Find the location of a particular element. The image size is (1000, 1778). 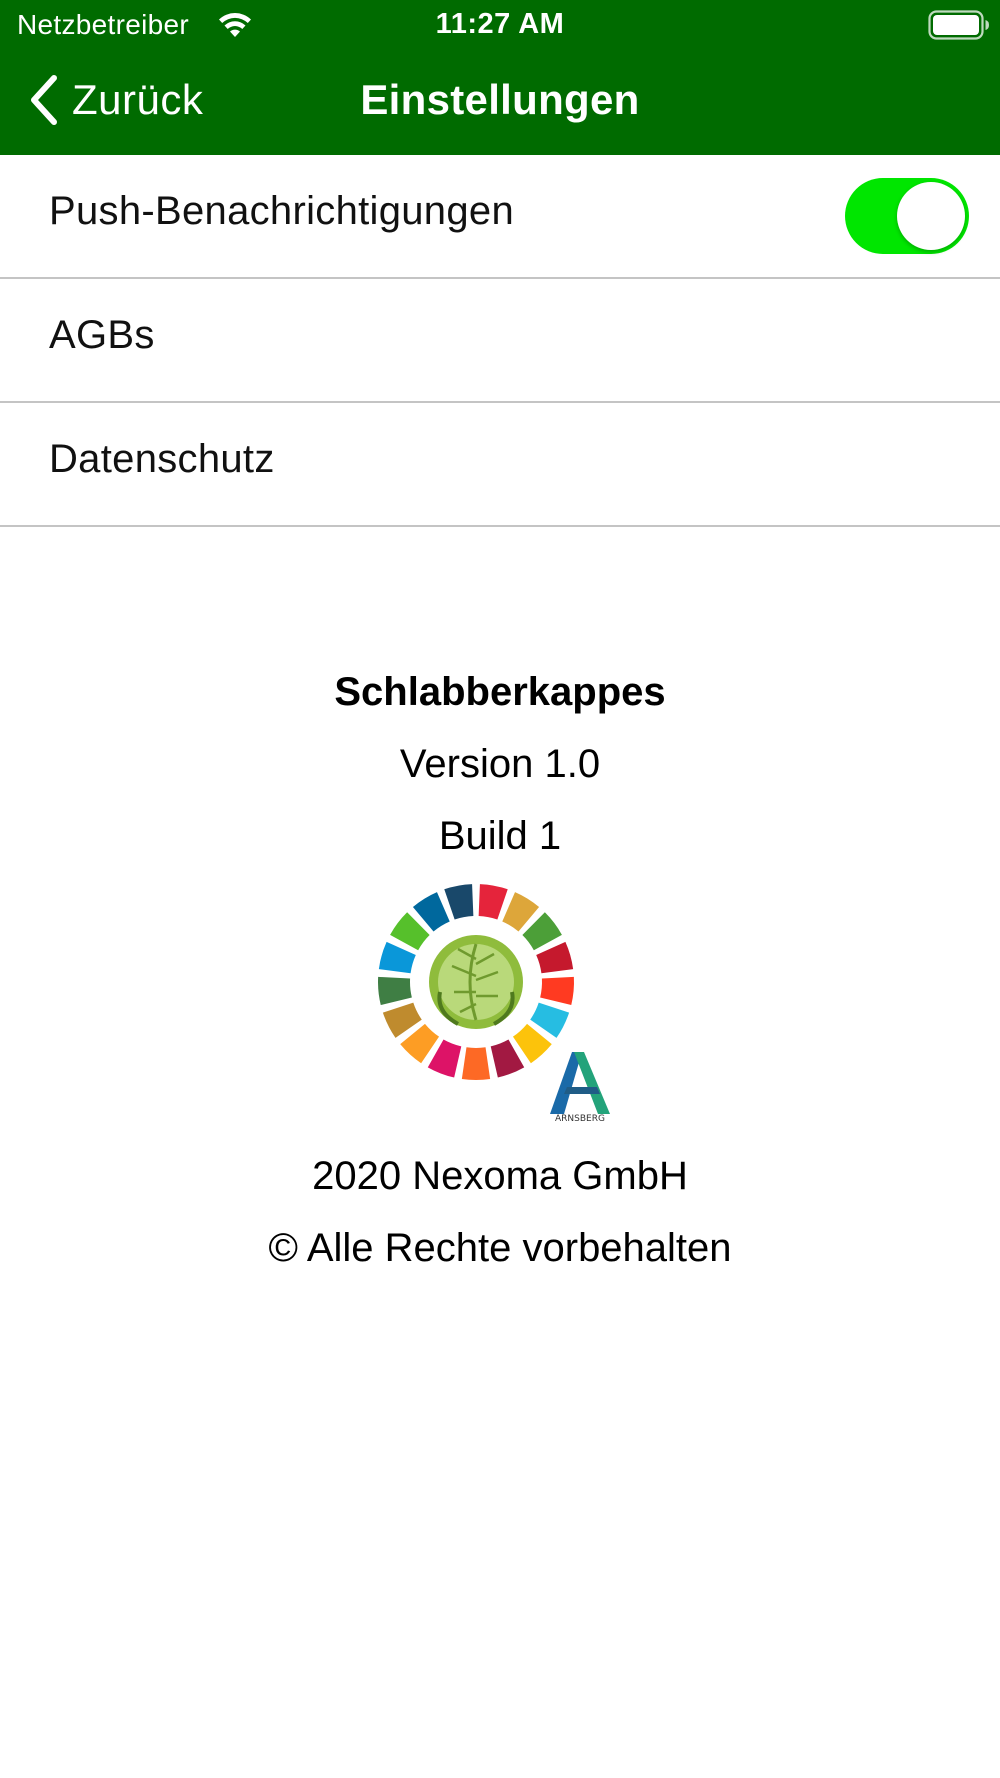

logo-caption: ARNSBERG is located at coordinates (580, 1119).